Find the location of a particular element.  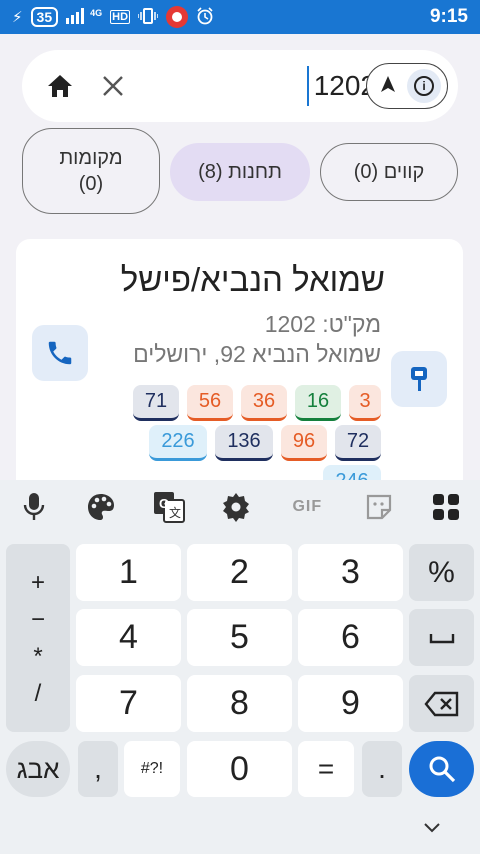

bus-stop-icon is located at coordinates (419, 379).